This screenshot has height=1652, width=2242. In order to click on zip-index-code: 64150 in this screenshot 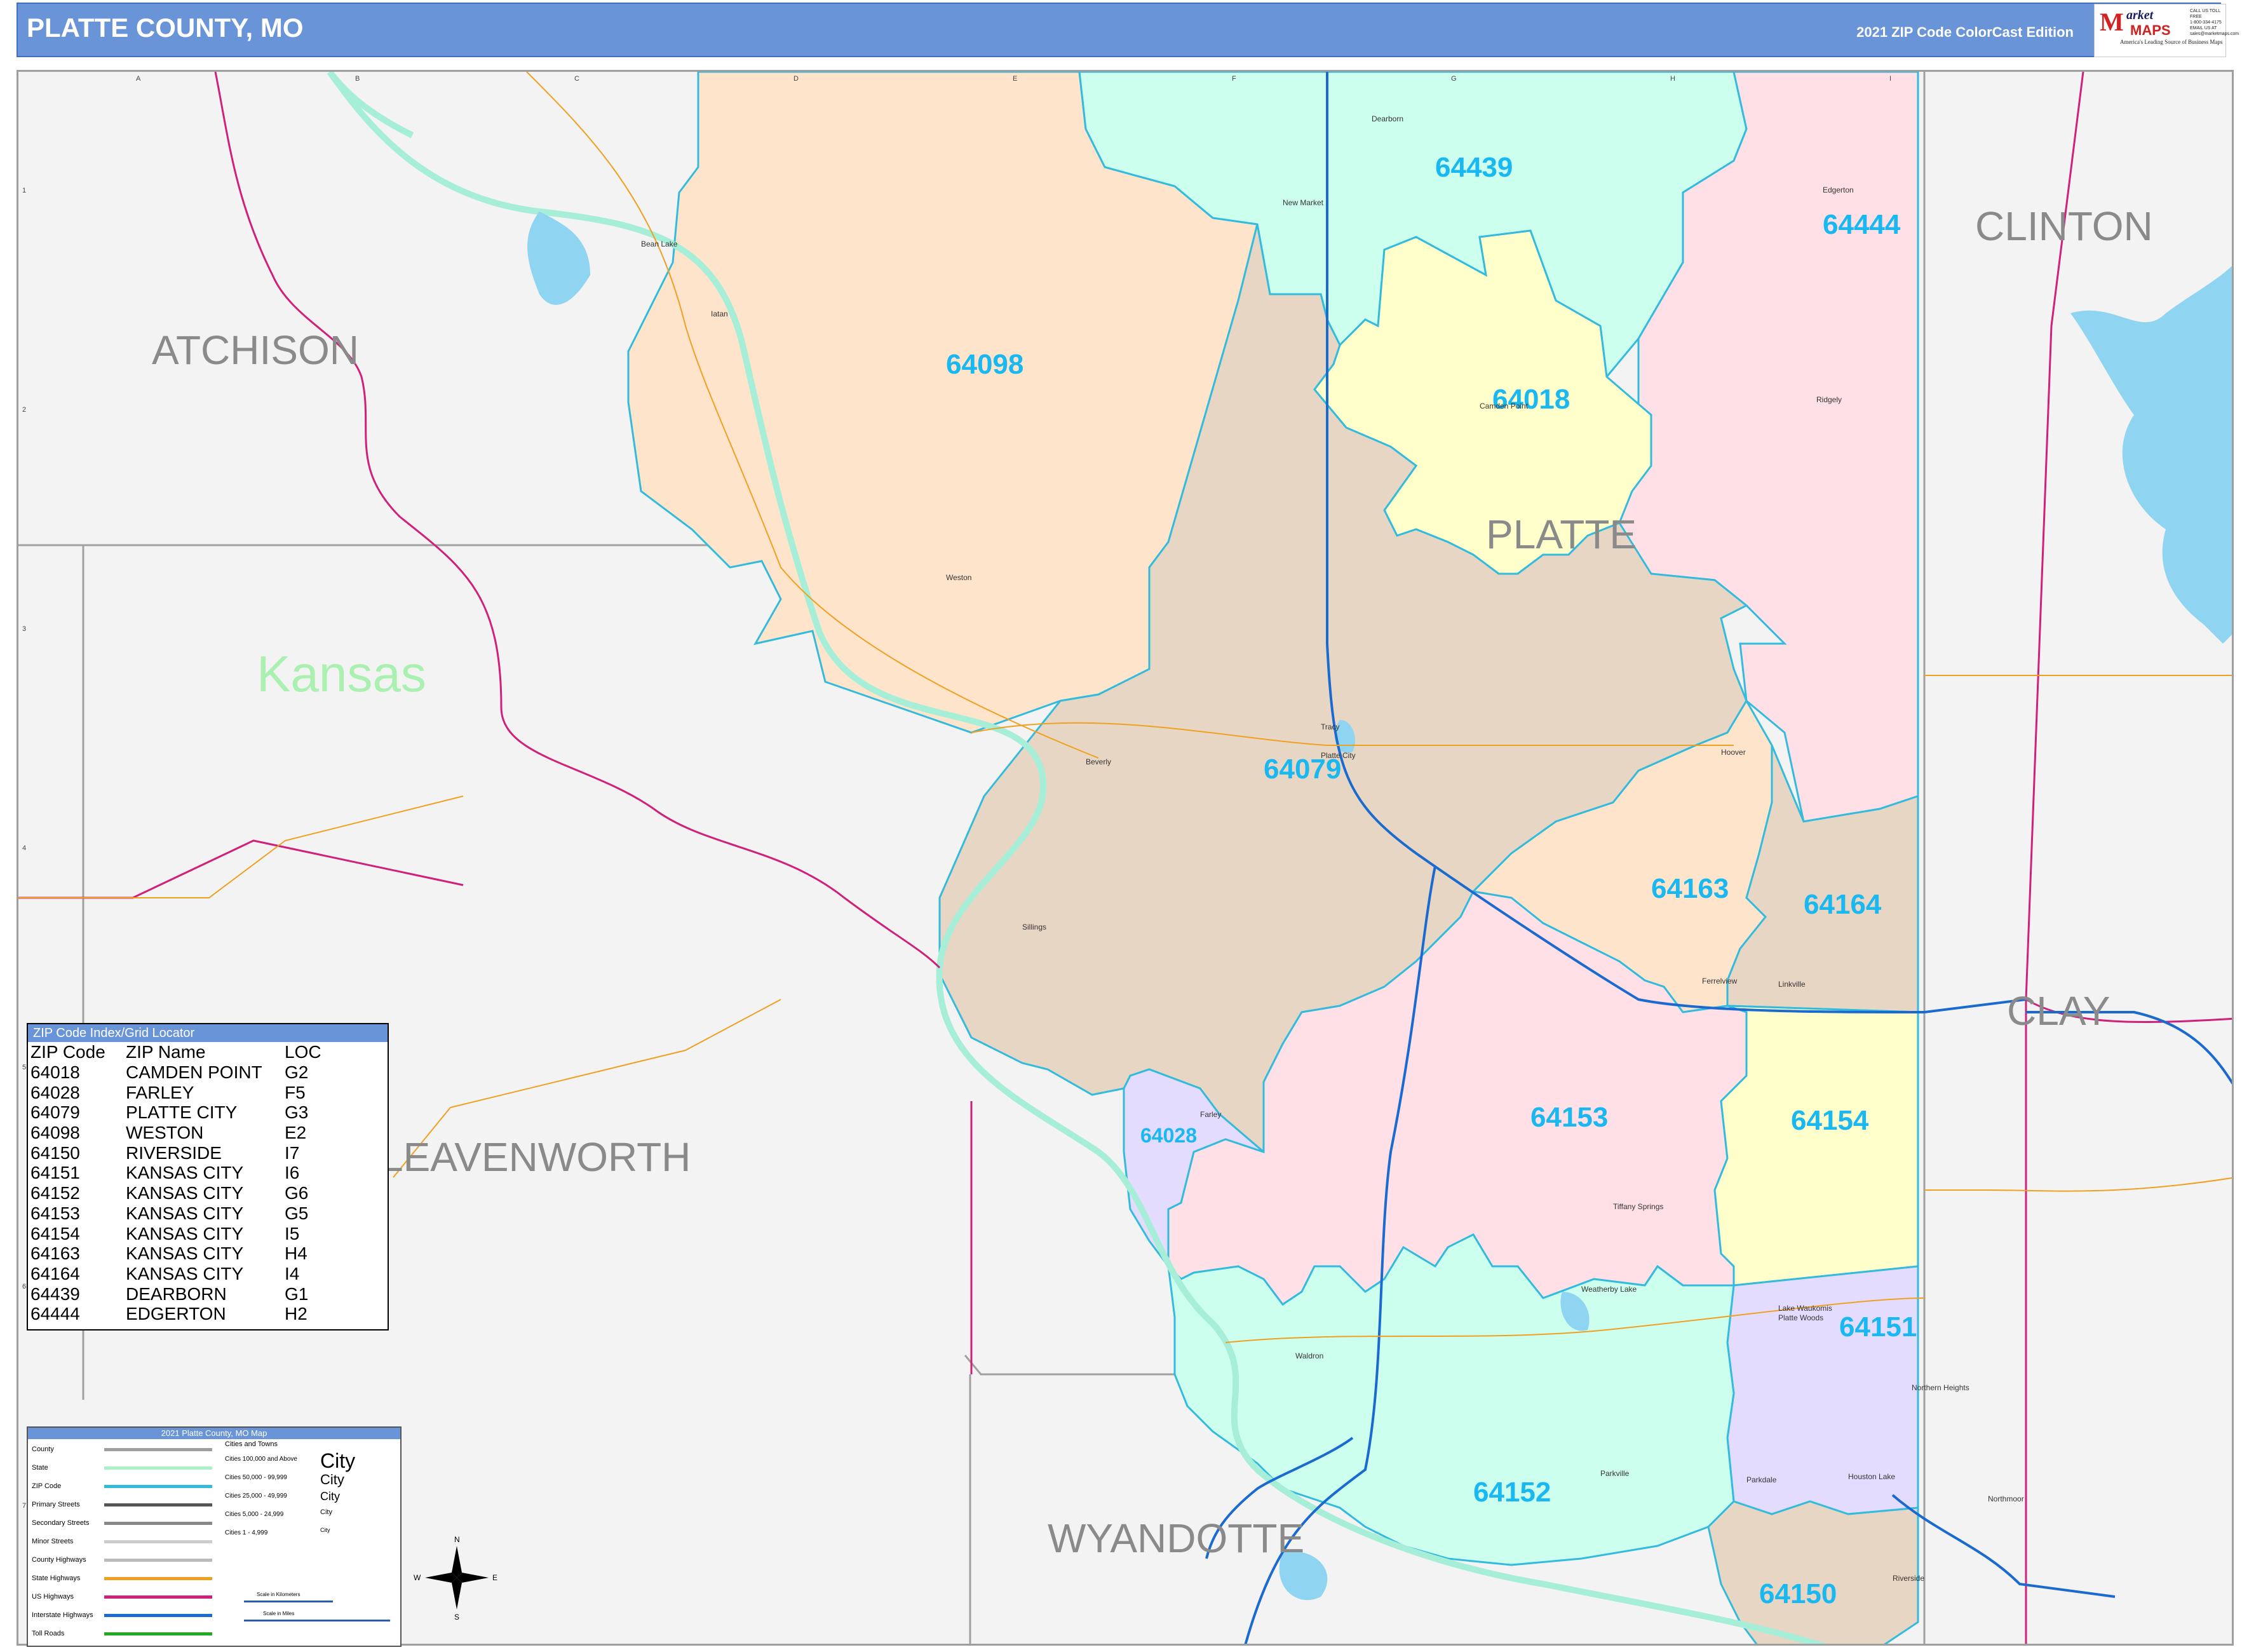, I will do `click(55, 1152)`.